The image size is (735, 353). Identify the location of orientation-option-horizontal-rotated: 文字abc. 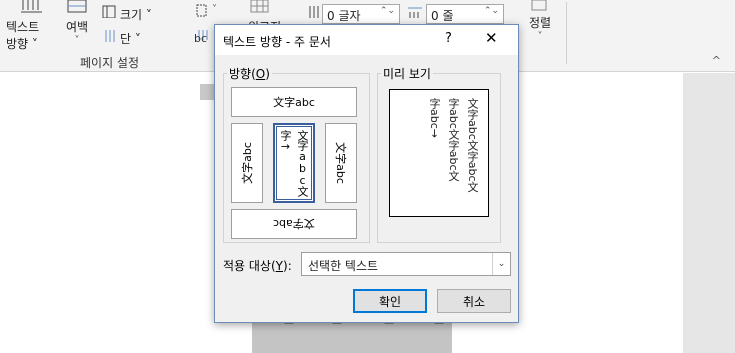
(294, 224).